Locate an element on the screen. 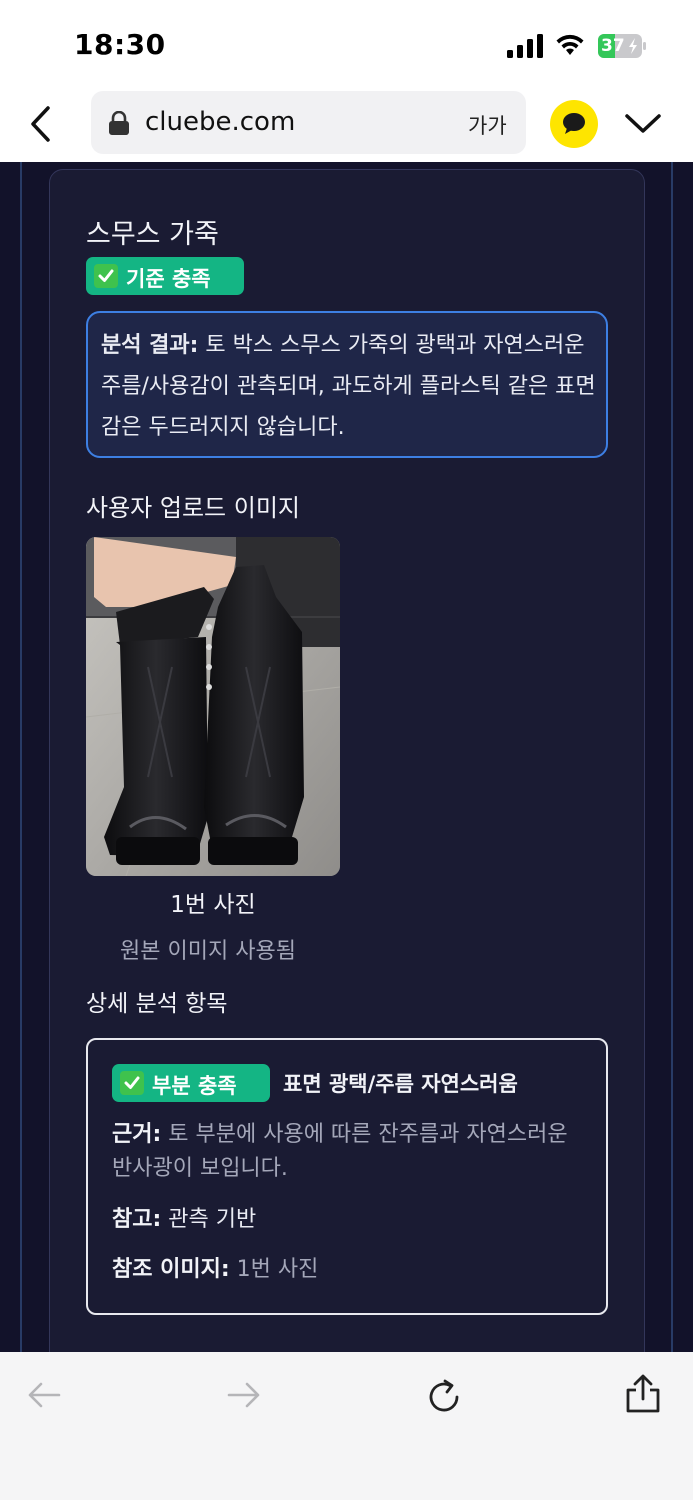  signal-icon is located at coordinates (525, 46).